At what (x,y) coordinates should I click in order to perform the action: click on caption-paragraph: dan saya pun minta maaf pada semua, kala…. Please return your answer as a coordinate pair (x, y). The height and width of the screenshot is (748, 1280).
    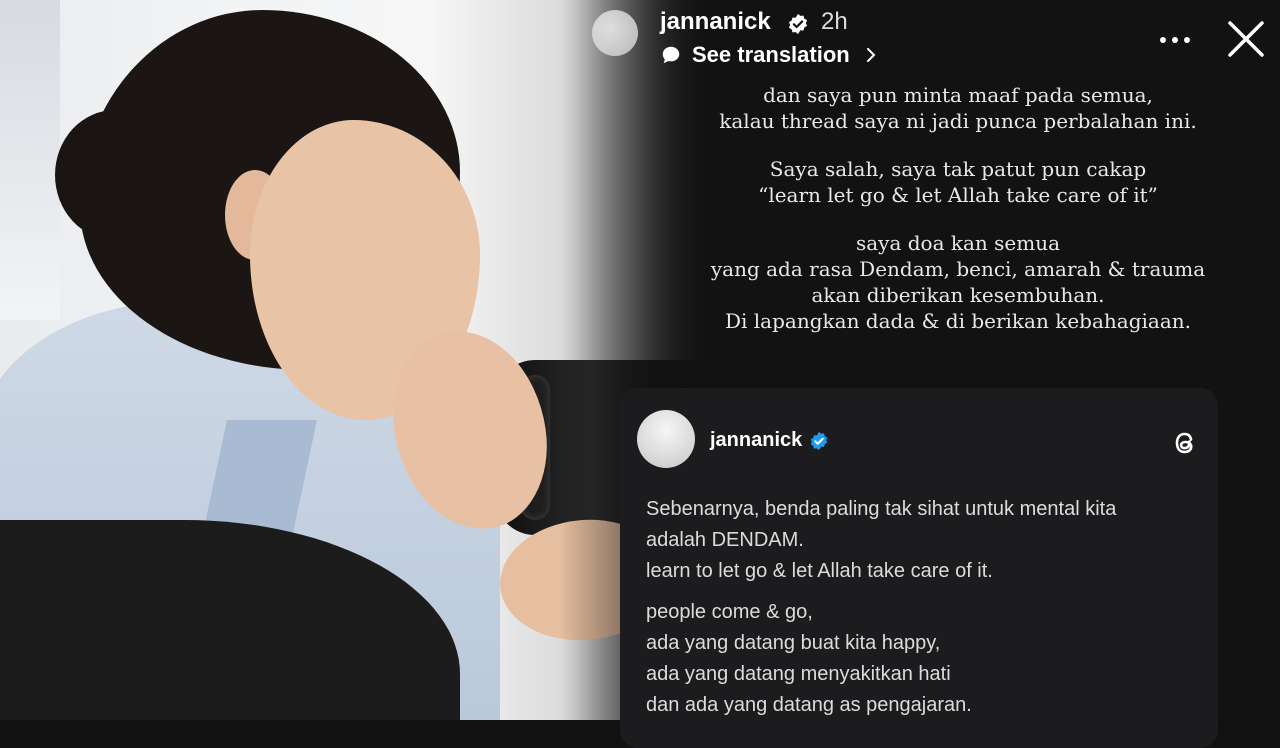
    Looking at the image, I should click on (958, 108).